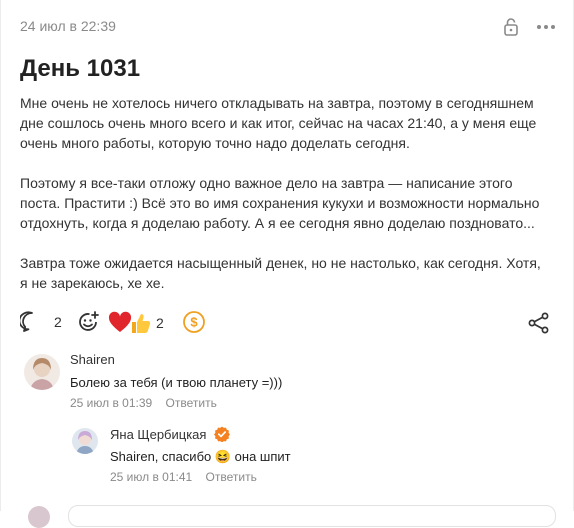 This screenshot has height=528, width=574. What do you see at coordinates (92, 359) in the screenshot?
I see `comment-author: Shairen` at bounding box center [92, 359].